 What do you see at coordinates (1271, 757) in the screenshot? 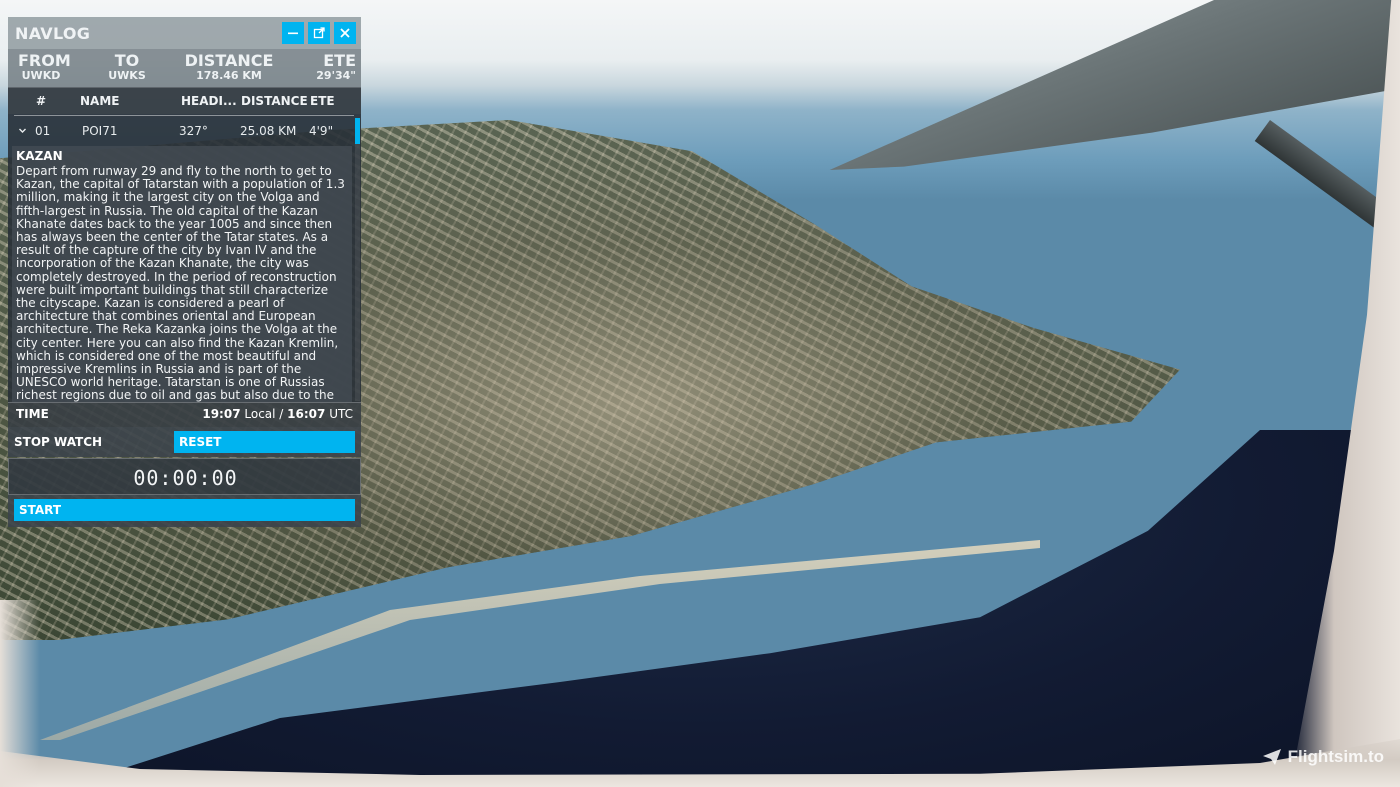
I see `paper-plane-icon` at bounding box center [1271, 757].